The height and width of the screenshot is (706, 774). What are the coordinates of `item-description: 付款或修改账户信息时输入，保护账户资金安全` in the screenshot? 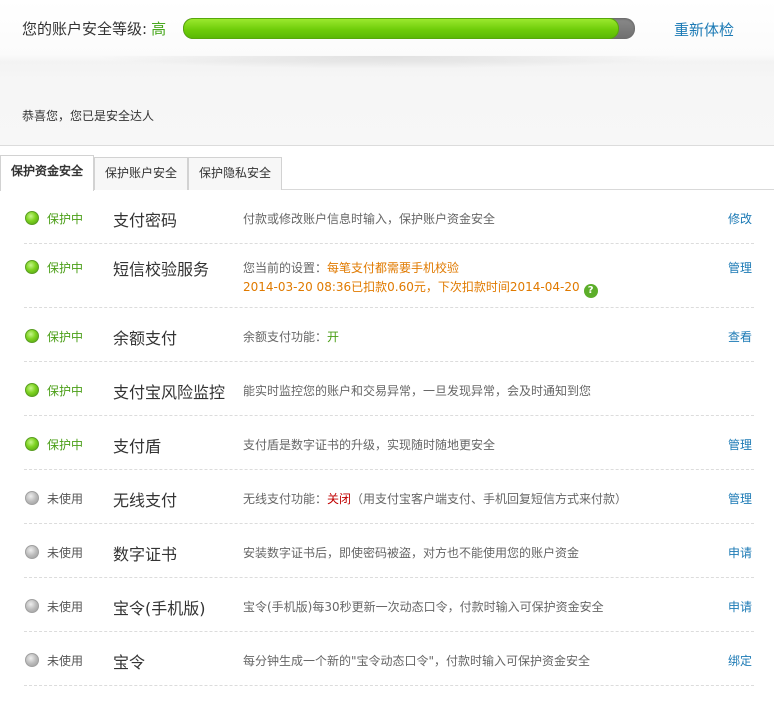 It's located at (369, 219).